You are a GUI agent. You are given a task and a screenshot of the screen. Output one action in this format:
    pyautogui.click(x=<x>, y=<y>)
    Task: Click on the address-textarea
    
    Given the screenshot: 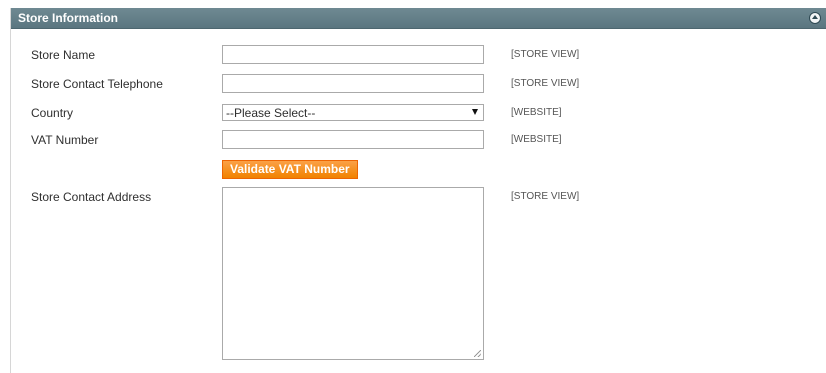 What is the action you would take?
    pyautogui.click(x=353, y=273)
    